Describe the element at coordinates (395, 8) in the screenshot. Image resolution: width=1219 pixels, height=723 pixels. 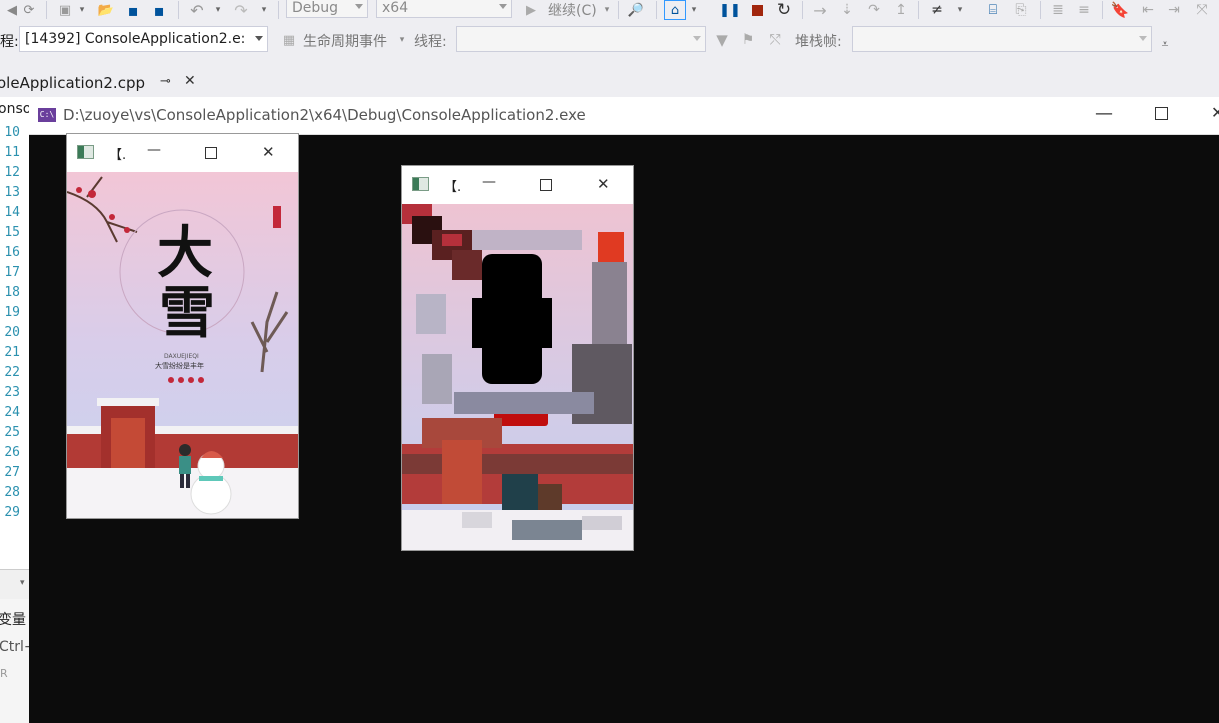
I see `platform-value: x64` at that location.